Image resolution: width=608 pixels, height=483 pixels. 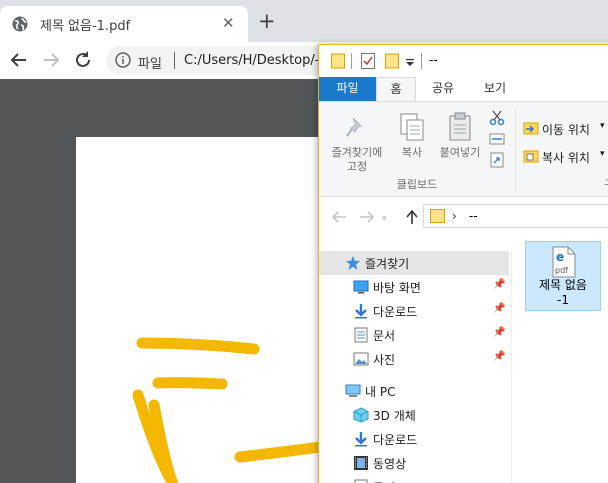 I want to click on info-icon, so click(x=123, y=60).